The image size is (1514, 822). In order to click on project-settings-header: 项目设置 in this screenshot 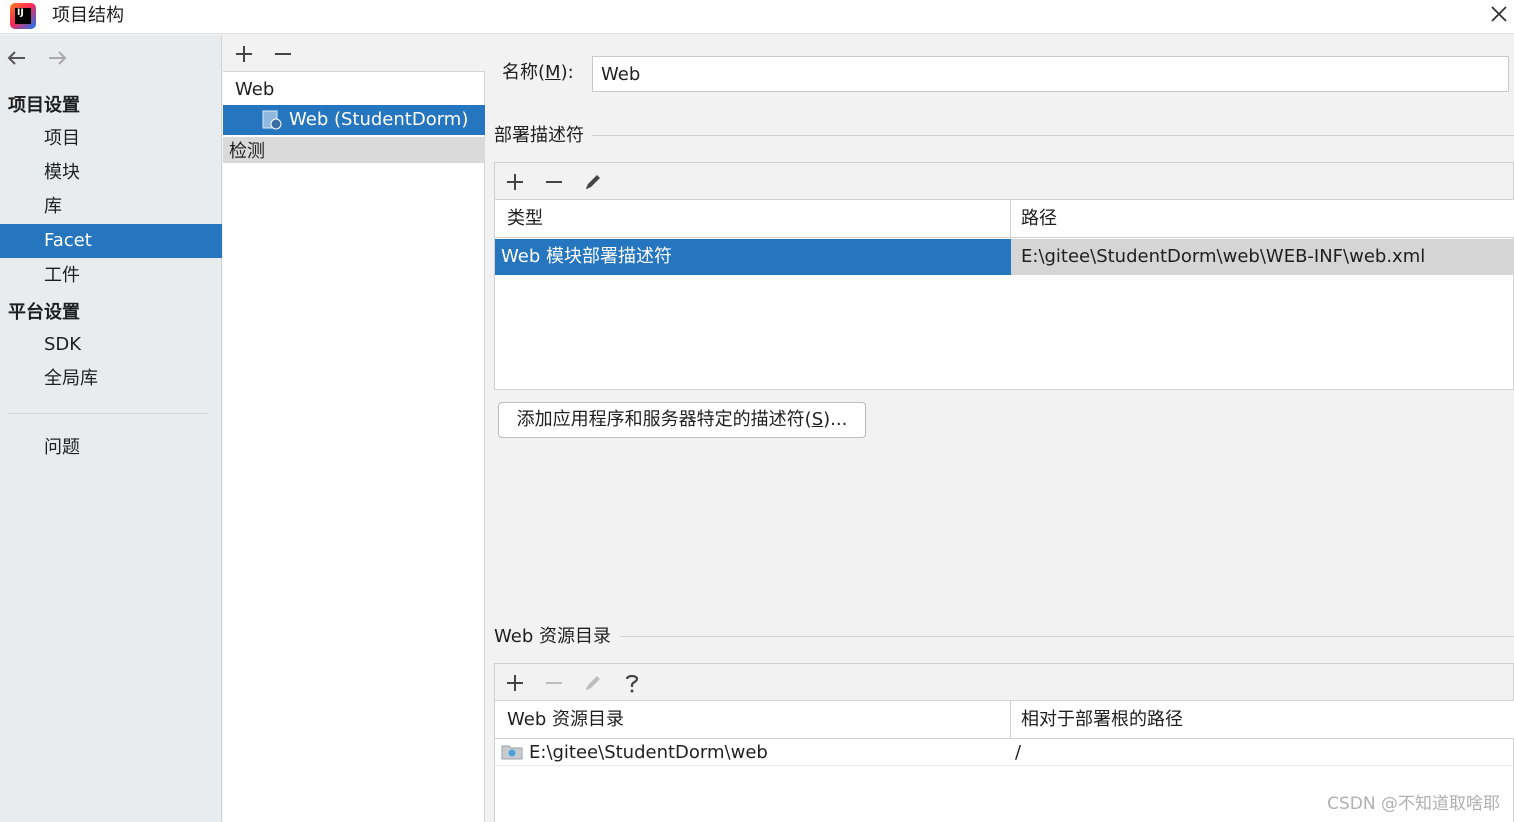, I will do `click(44, 105)`.